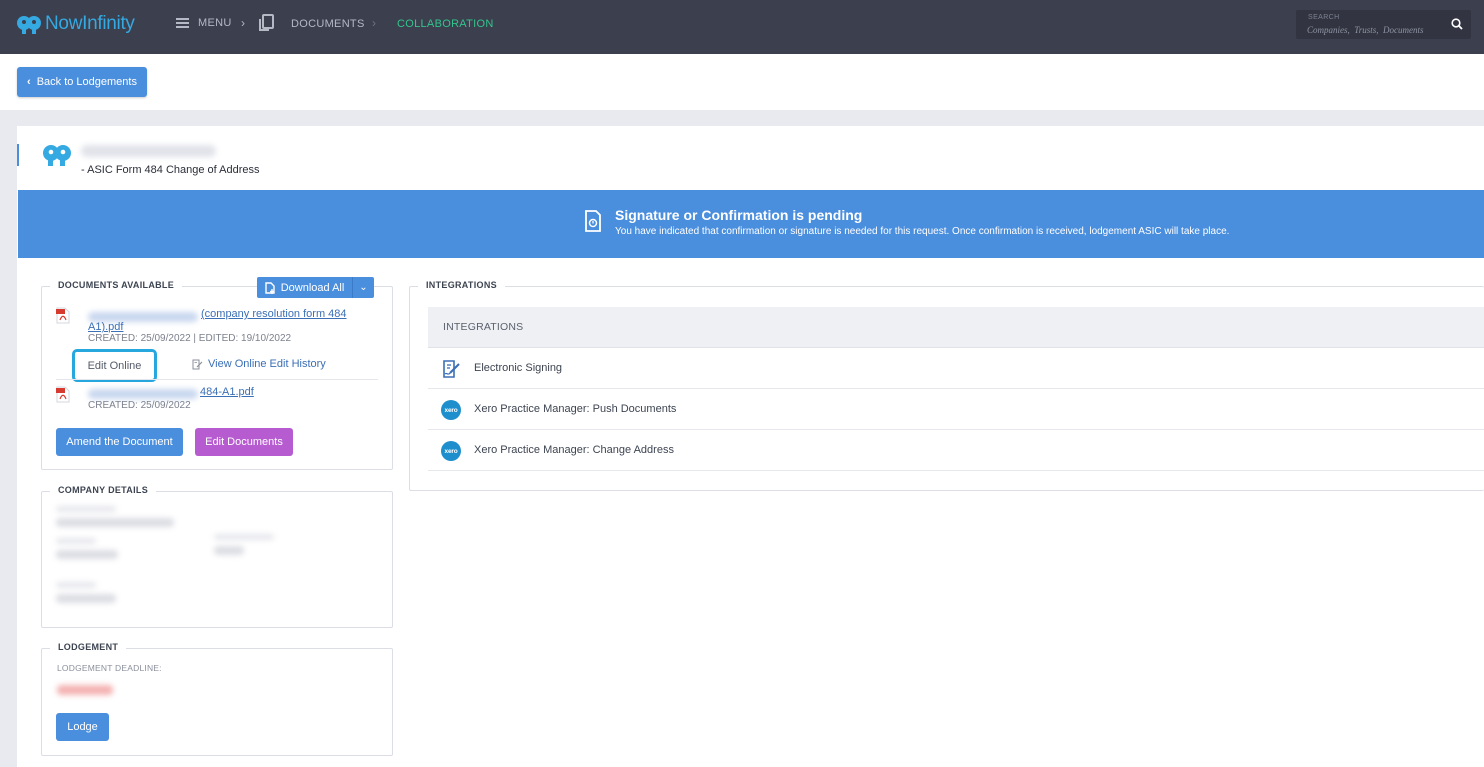 This screenshot has width=1484, height=767. Describe the element at coordinates (88, 647) in the screenshot. I see `lodgement-legend: LODGEMENT` at that location.